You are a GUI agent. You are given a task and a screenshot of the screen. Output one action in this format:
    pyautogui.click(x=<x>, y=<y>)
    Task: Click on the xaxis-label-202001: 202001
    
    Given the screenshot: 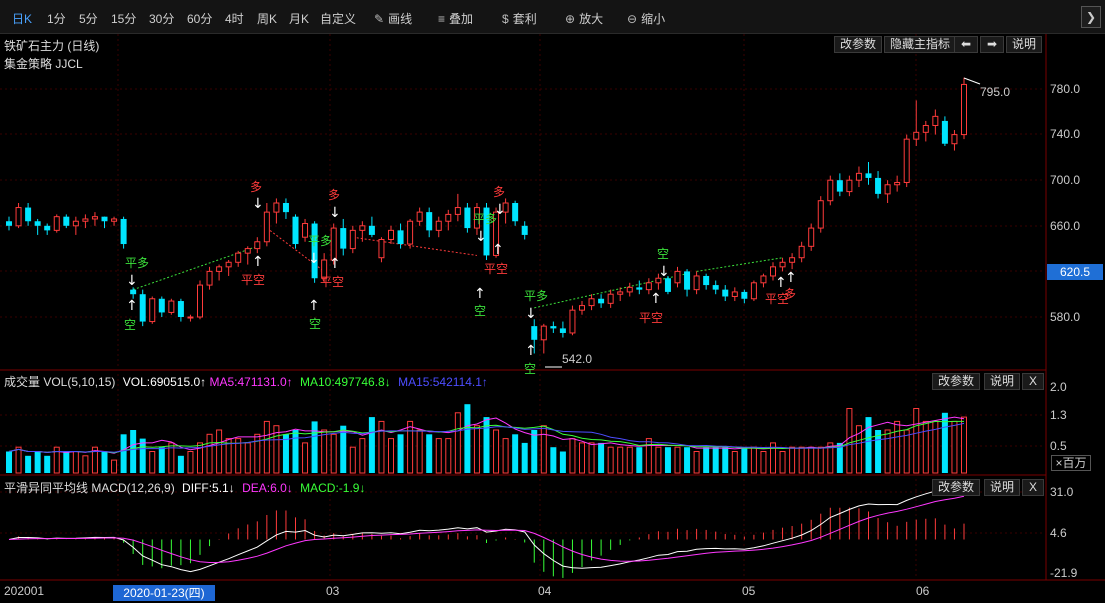 What is the action you would take?
    pyautogui.click(x=24, y=591)
    